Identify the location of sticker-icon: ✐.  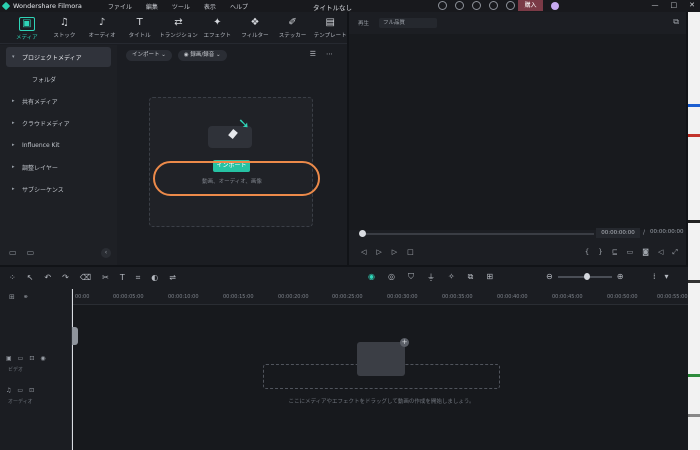
(292, 22).